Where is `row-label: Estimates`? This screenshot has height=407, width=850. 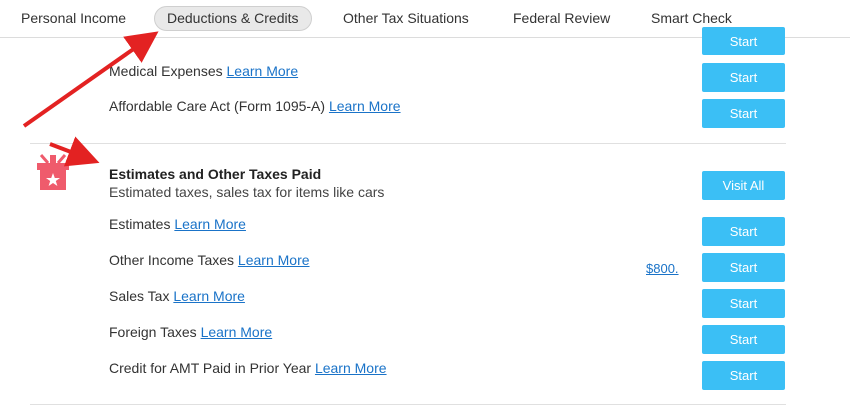
row-label: Estimates is located at coordinates (140, 224).